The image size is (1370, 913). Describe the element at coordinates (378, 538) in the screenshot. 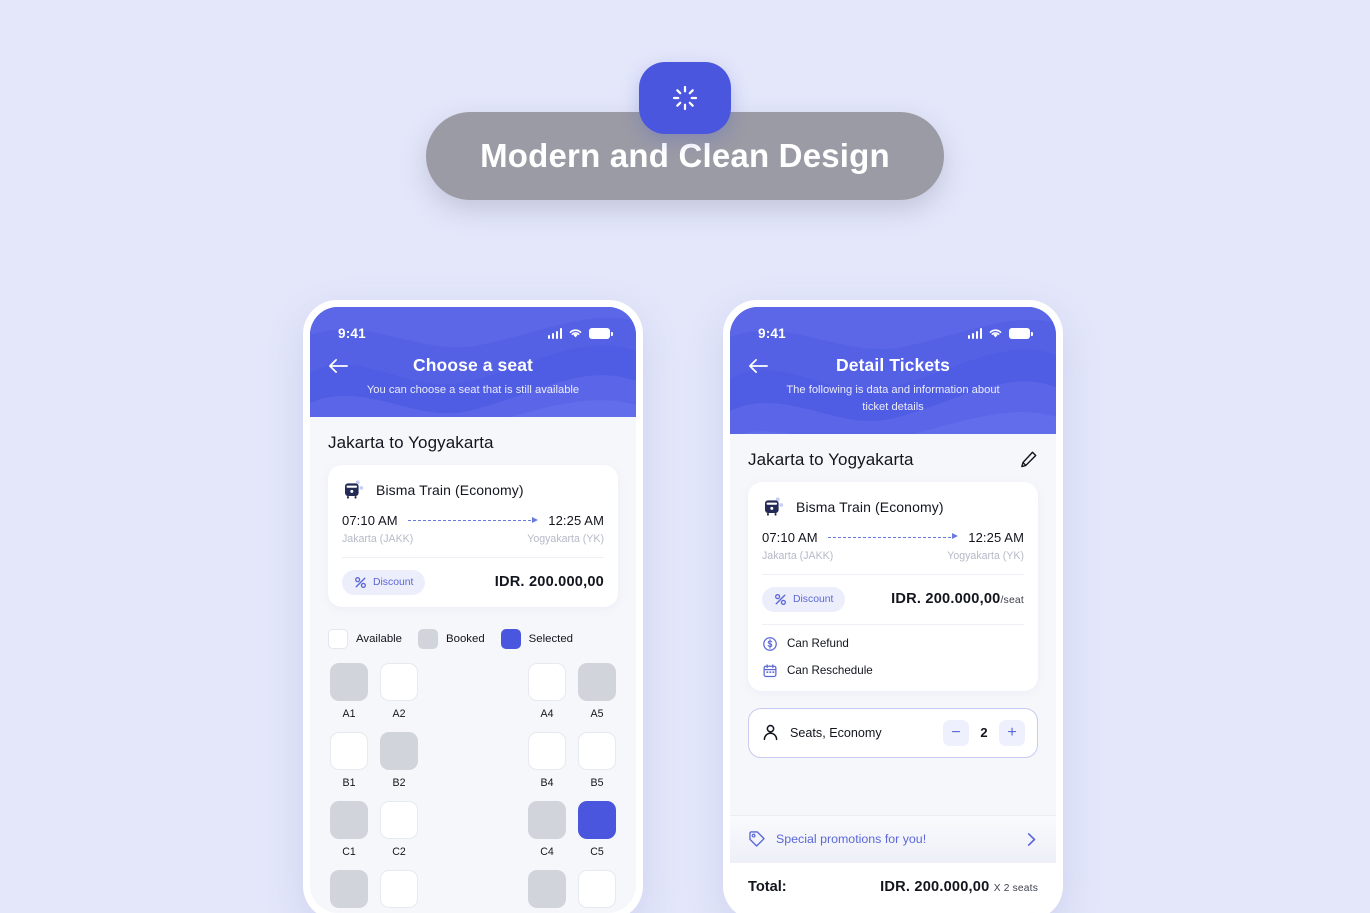

I see `depart-station: Jakarta (JAKK)` at that location.